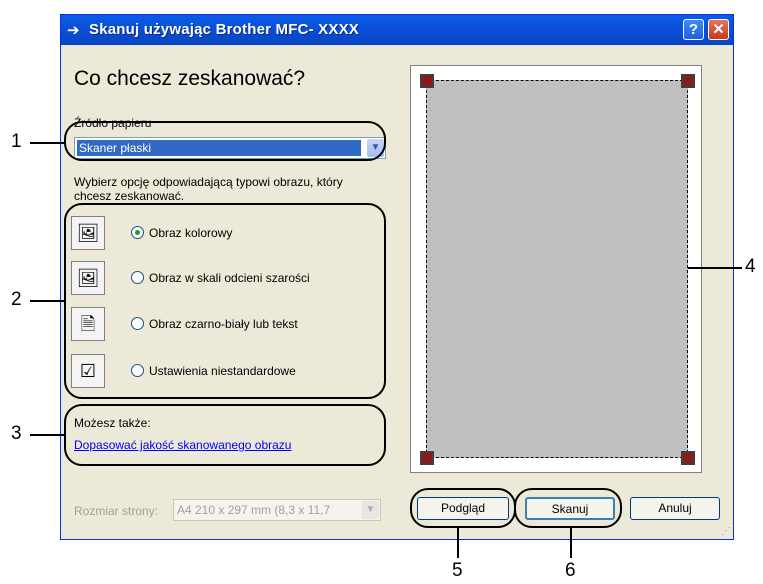  I want to click on callout-number-5: 5, so click(457, 570).